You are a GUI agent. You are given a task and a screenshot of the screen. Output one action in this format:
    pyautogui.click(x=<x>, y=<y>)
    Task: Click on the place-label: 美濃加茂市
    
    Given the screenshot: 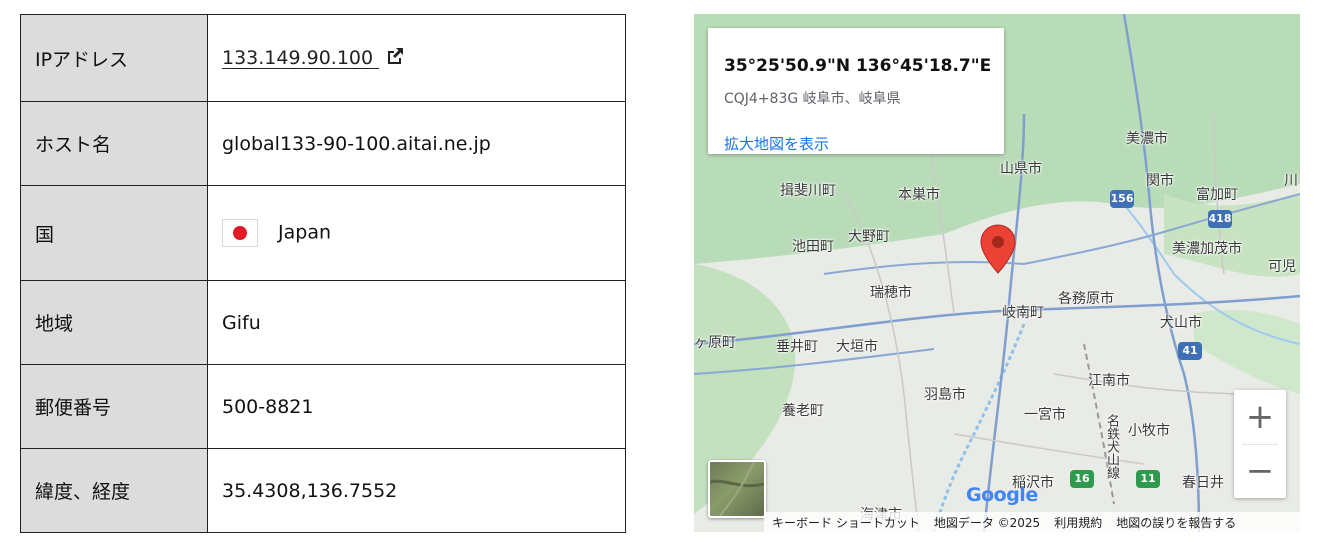 What is the action you would take?
    pyautogui.click(x=1207, y=249)
    